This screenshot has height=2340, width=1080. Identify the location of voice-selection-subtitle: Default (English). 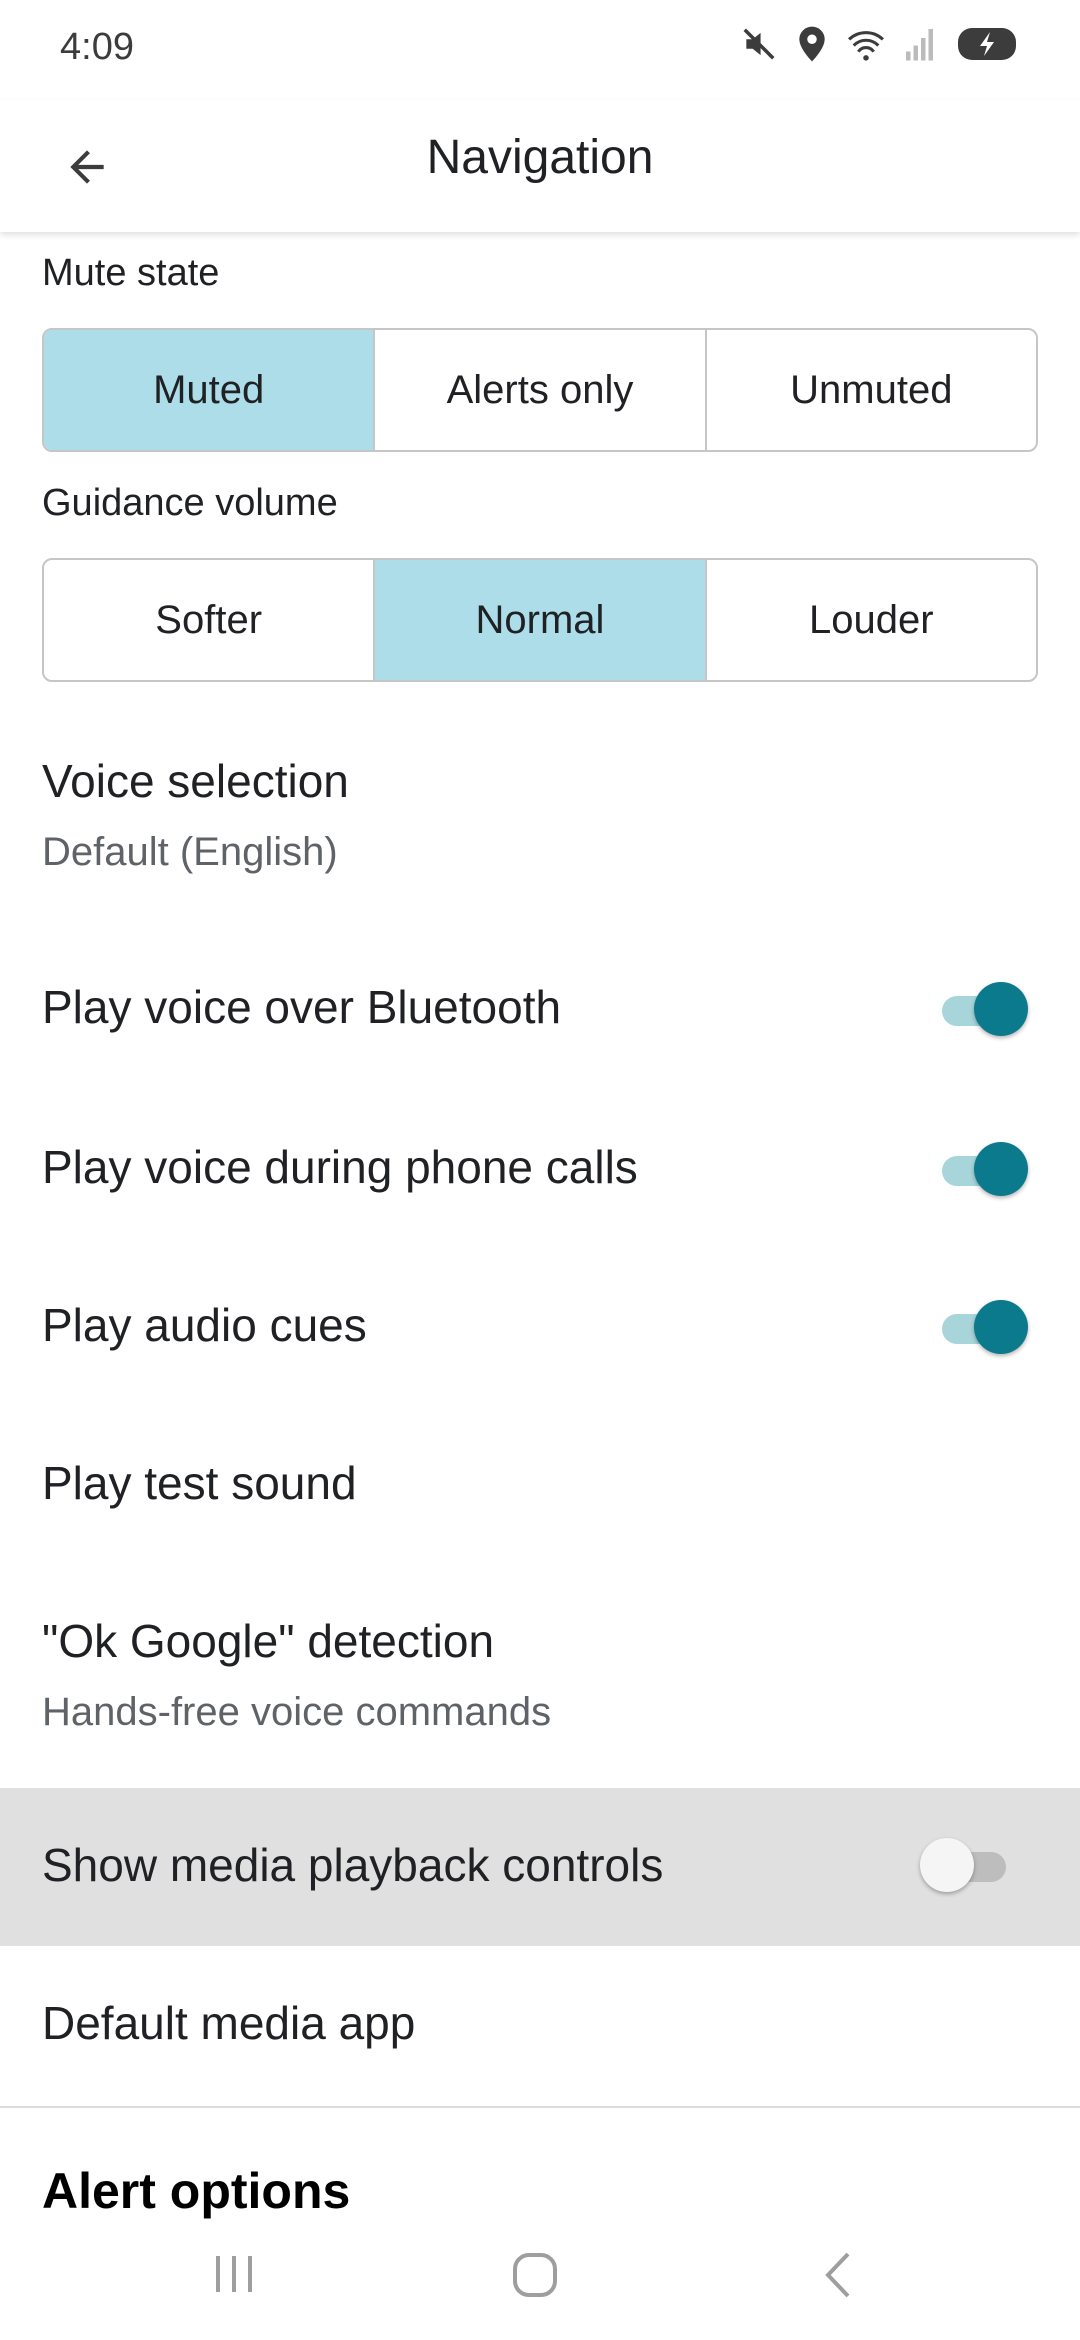
(190, 852).